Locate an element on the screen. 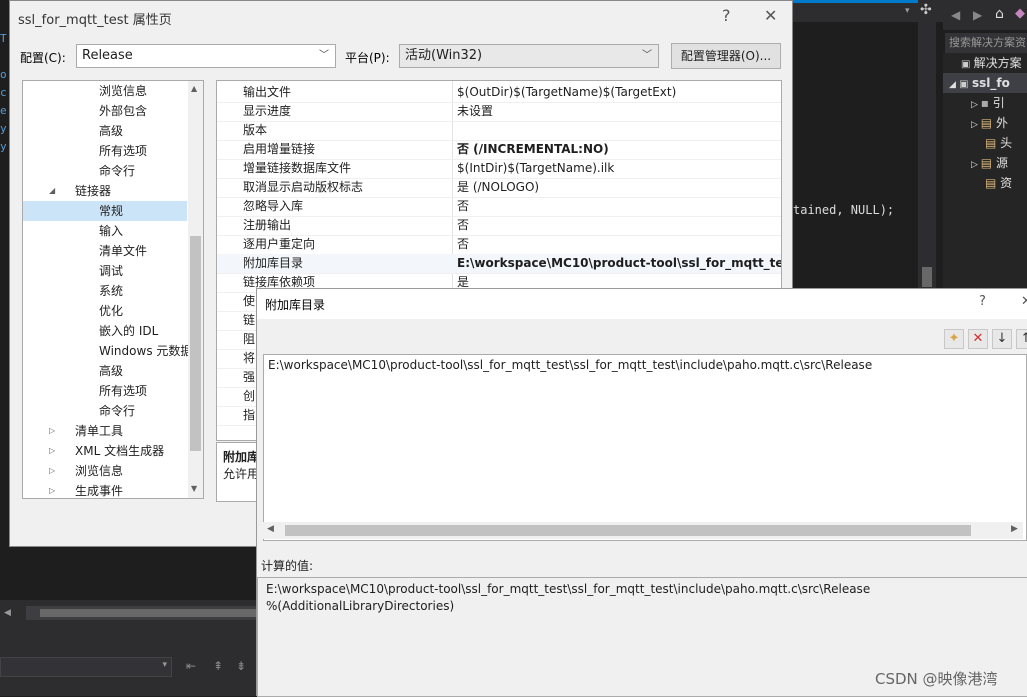  tab-dropdown-icon: ▾ is located at coordinates (907, 11).